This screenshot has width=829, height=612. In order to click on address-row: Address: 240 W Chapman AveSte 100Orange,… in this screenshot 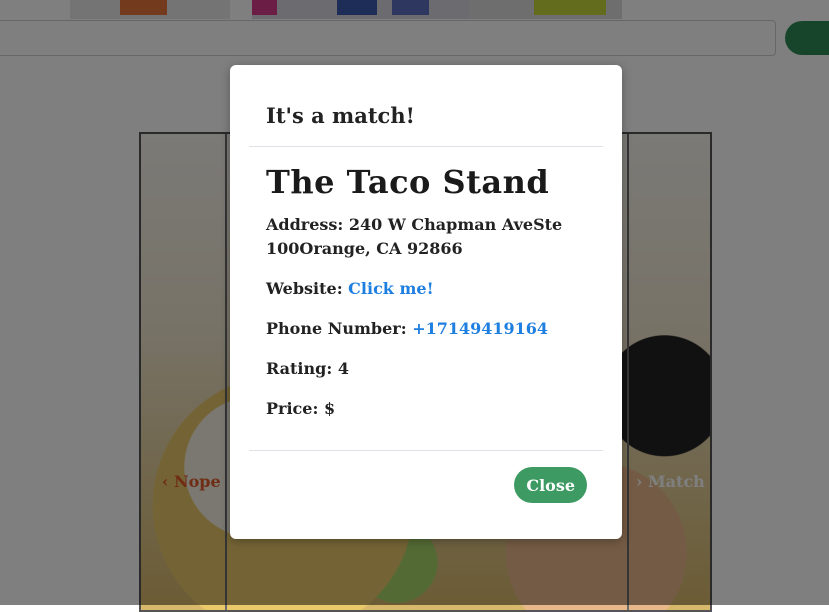, I will do `click(426, 237)`.